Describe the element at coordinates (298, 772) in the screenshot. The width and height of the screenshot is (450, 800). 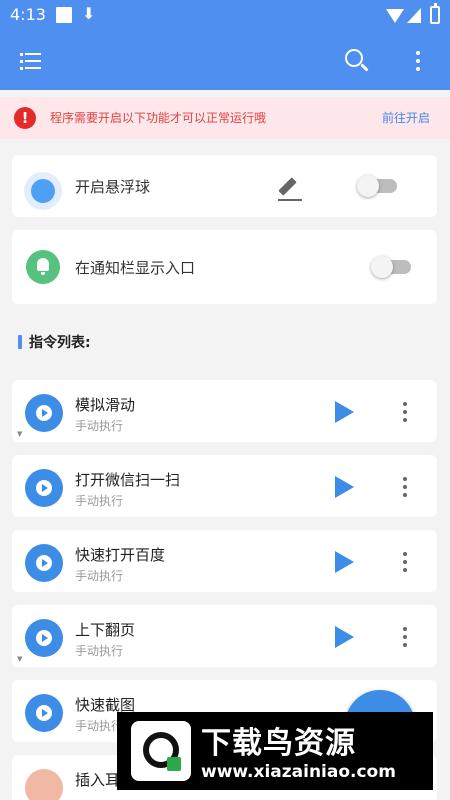
I see `watermark-url: www.xiazainiao.com` at that location.